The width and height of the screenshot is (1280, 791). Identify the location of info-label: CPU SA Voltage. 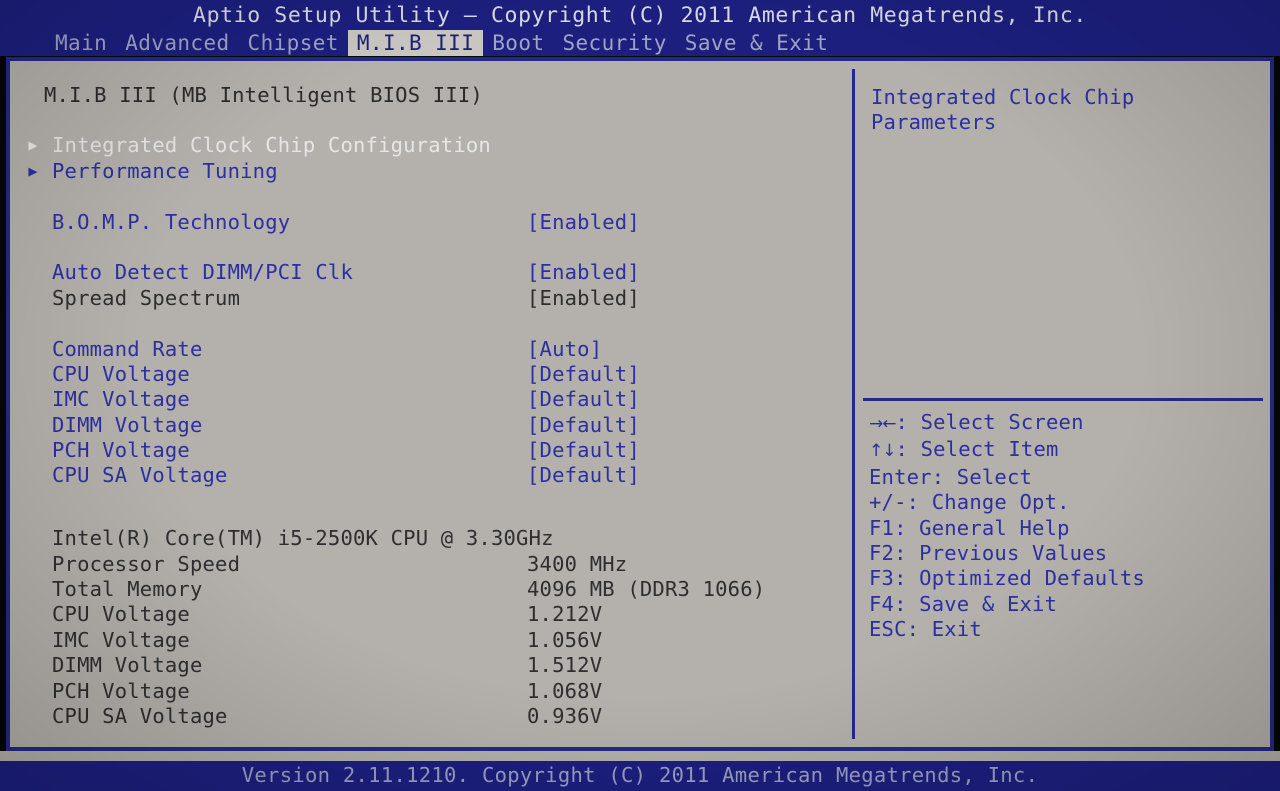
(140, 715).